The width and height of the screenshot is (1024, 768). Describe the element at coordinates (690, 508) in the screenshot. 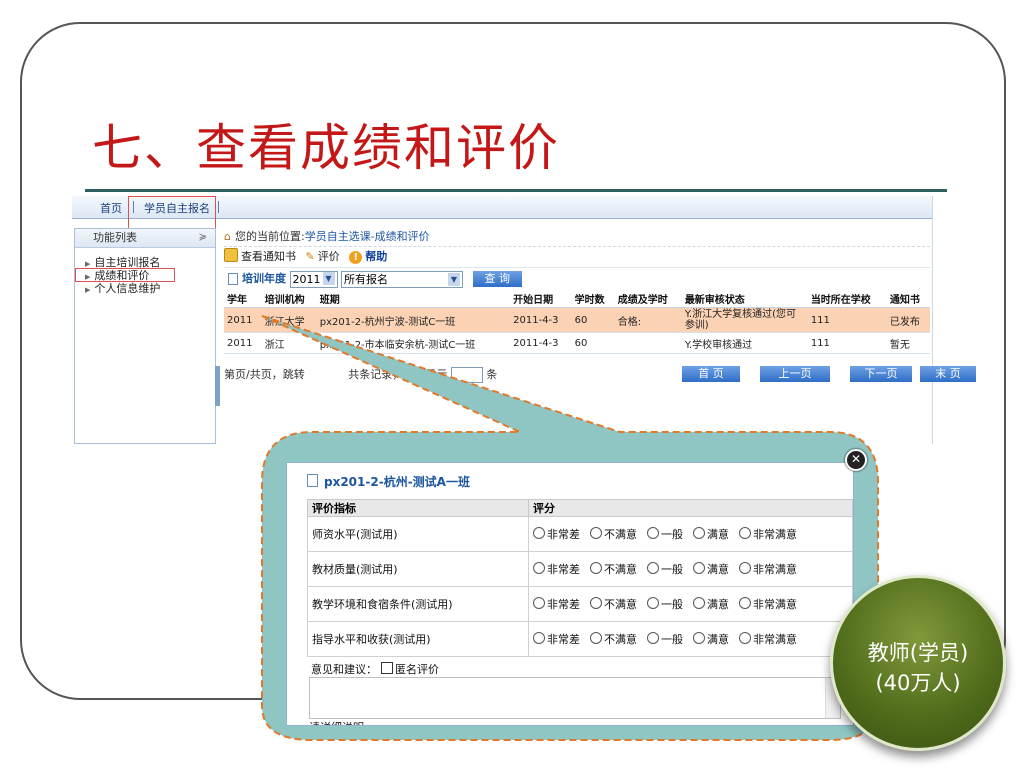

I see `score-header: 评分` at that location.